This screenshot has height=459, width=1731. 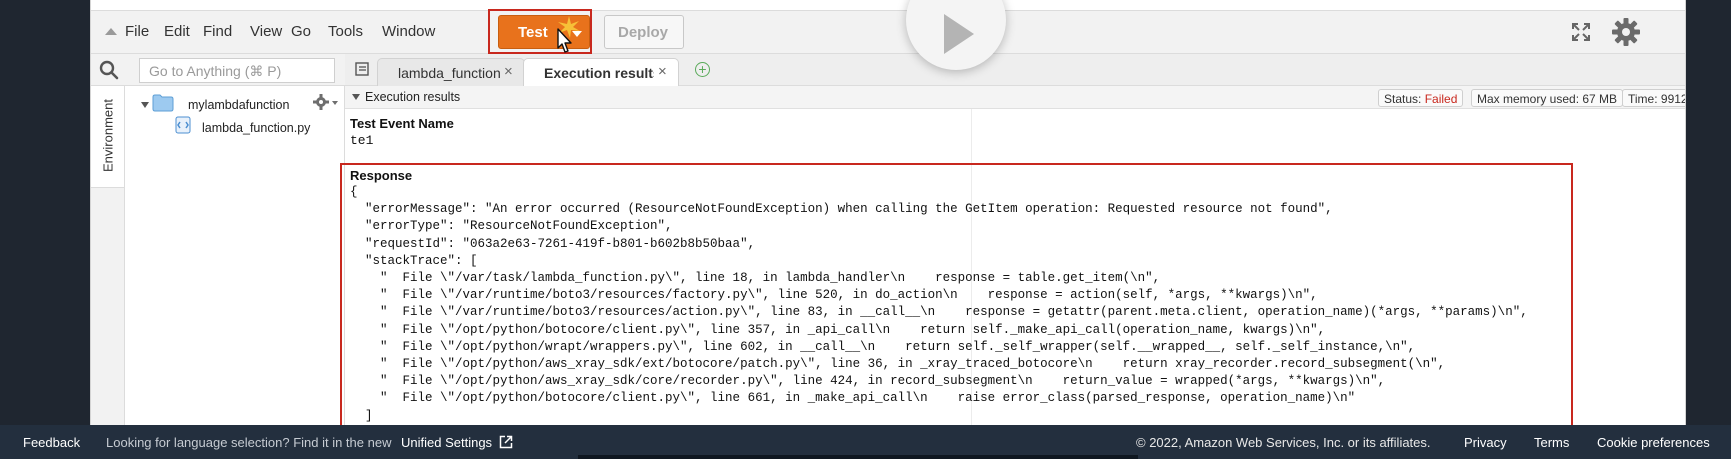 What do you see at coordinates (326, 102) in the screenshot?
I see `gear-icon` at bounding box center [326, 102].